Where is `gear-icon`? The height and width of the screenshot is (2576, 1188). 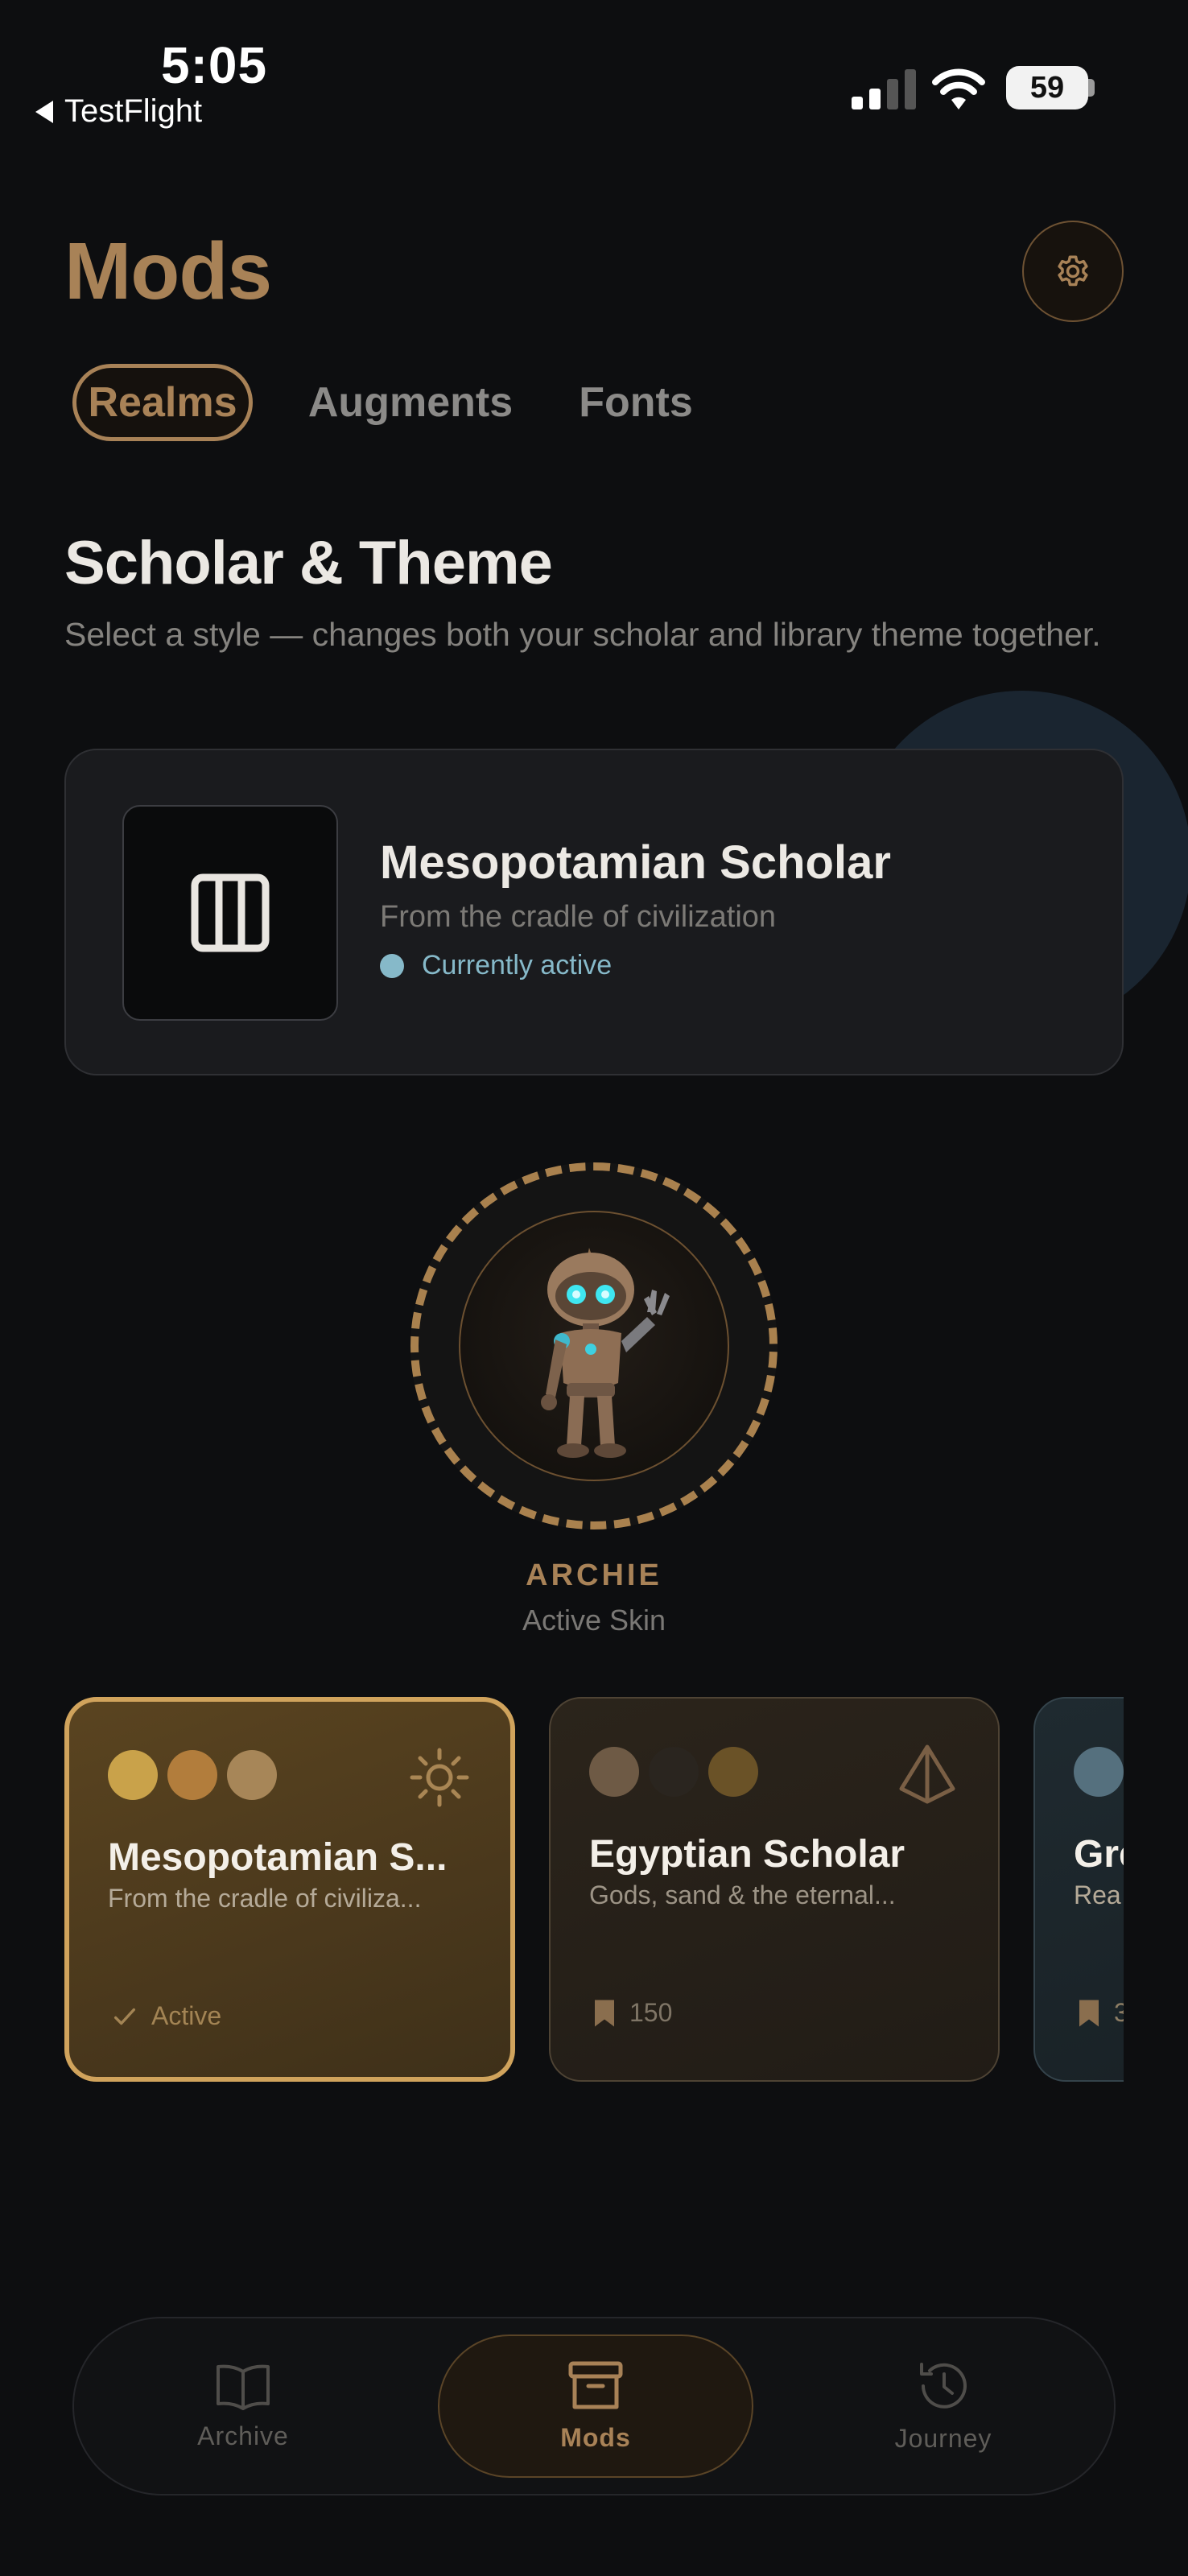
gear-icon is located at coordinates (1073, 271).